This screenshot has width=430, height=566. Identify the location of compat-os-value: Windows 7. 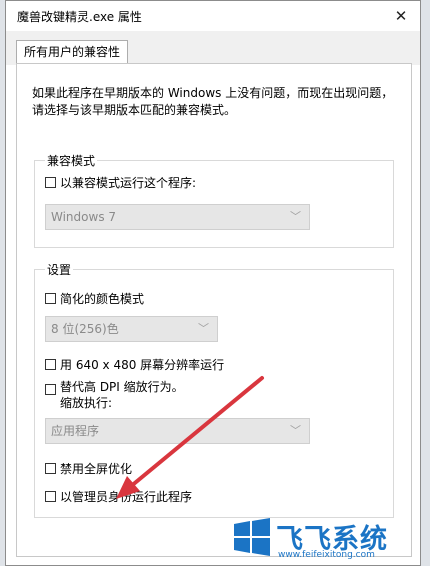
(84, 217).